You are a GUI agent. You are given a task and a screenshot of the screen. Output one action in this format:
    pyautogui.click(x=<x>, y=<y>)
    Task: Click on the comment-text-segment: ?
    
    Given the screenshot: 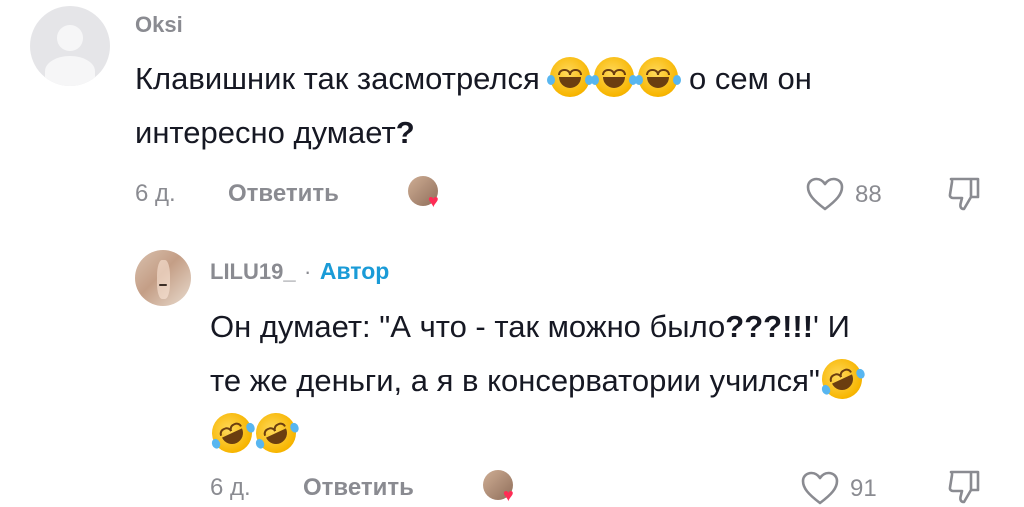 What is the action you would take?
    pyautogui.click(x=405, y=132)
    